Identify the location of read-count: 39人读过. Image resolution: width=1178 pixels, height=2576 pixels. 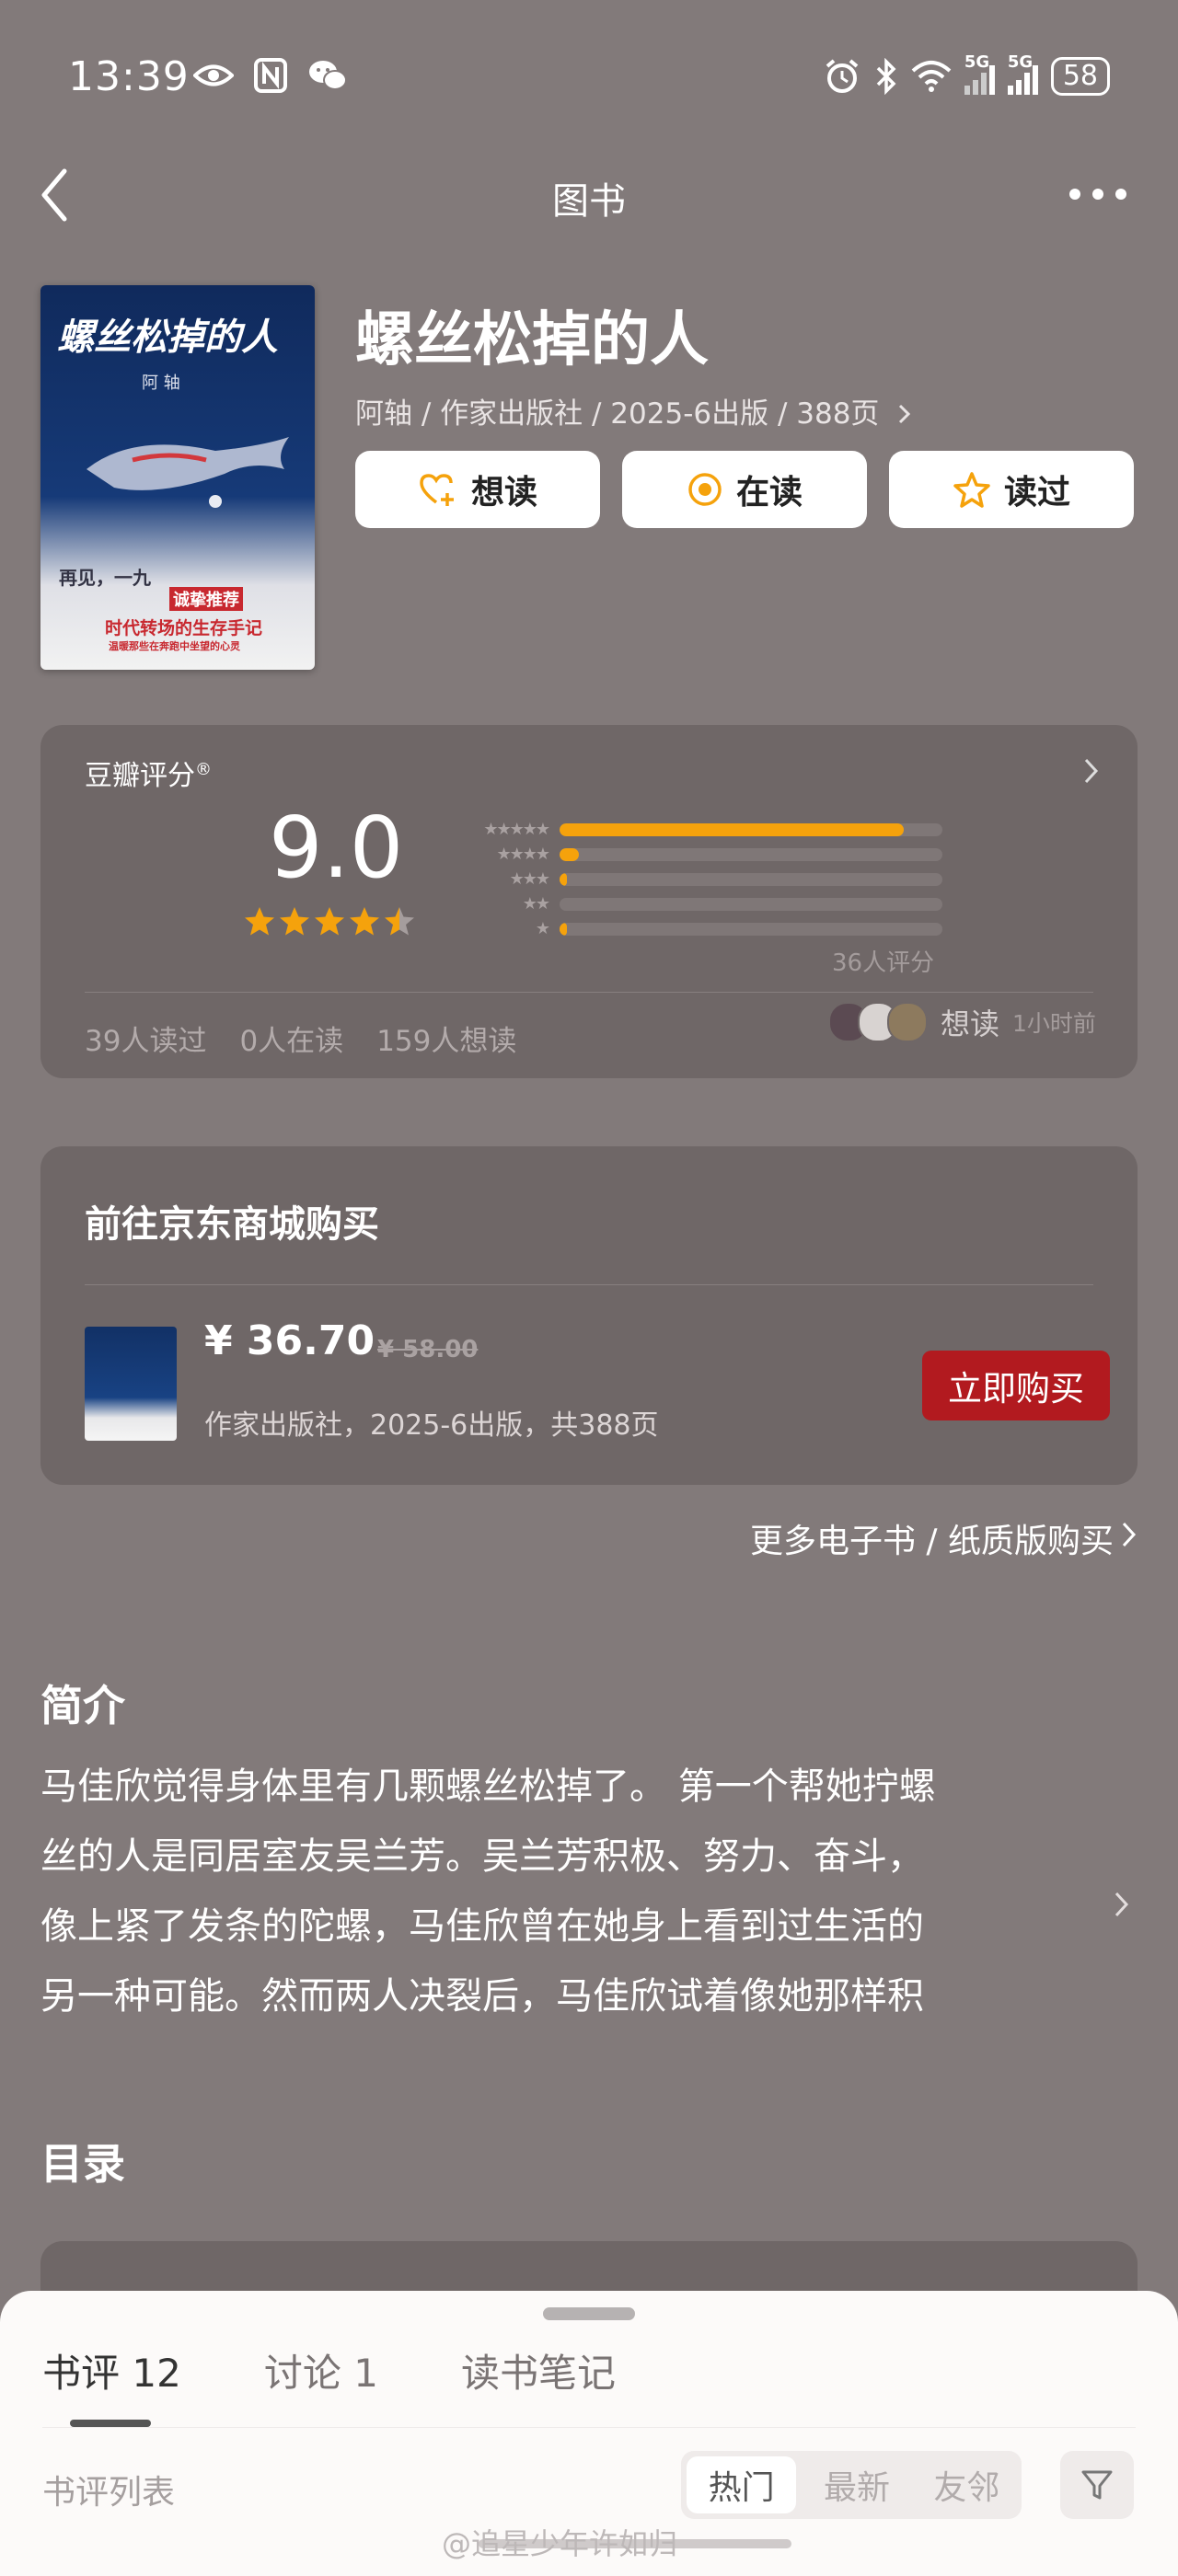
(146, 1041).